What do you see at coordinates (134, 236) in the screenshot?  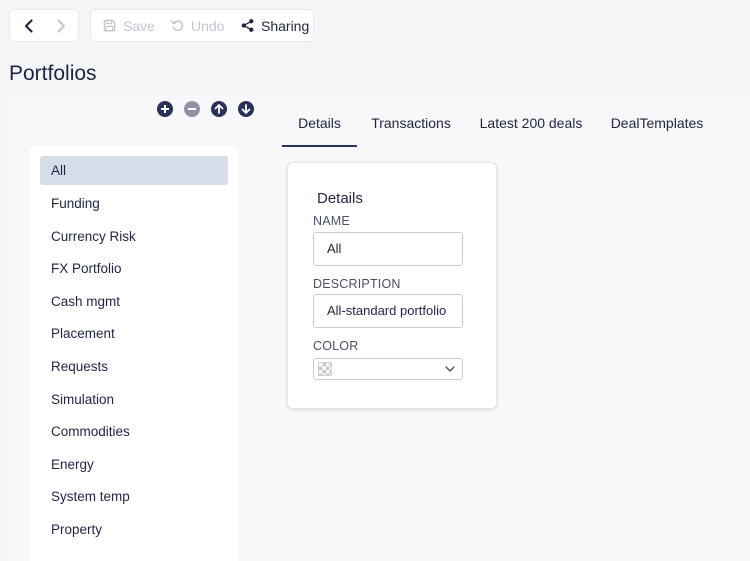 I see `list-item-currency-risk: Currency Risk` at bounding box center [134, 236].